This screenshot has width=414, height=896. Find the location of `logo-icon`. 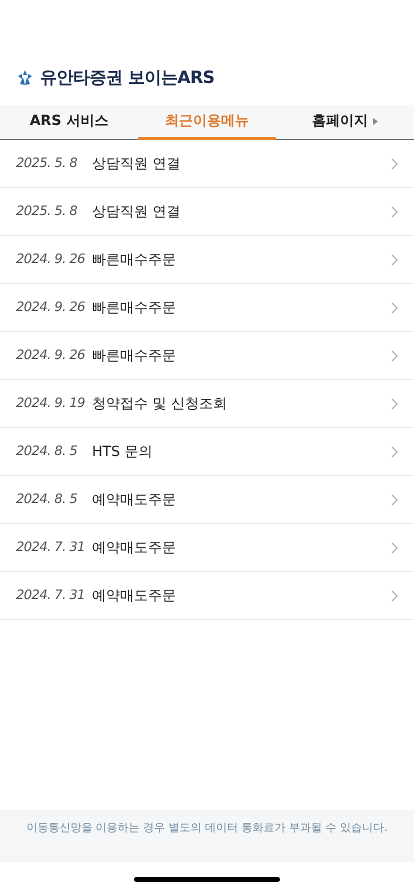

logo-icon is located at coordinates (25, 77).